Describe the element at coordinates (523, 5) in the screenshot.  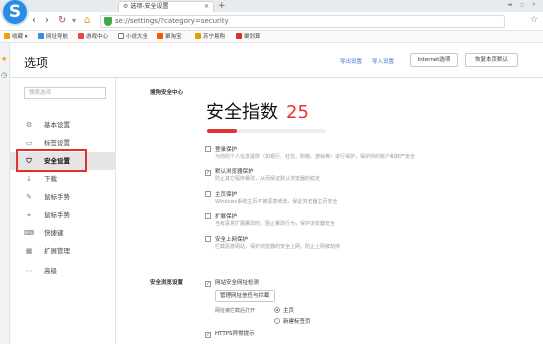
I see `window-controls: ▬ ◻ ✕` at that location.